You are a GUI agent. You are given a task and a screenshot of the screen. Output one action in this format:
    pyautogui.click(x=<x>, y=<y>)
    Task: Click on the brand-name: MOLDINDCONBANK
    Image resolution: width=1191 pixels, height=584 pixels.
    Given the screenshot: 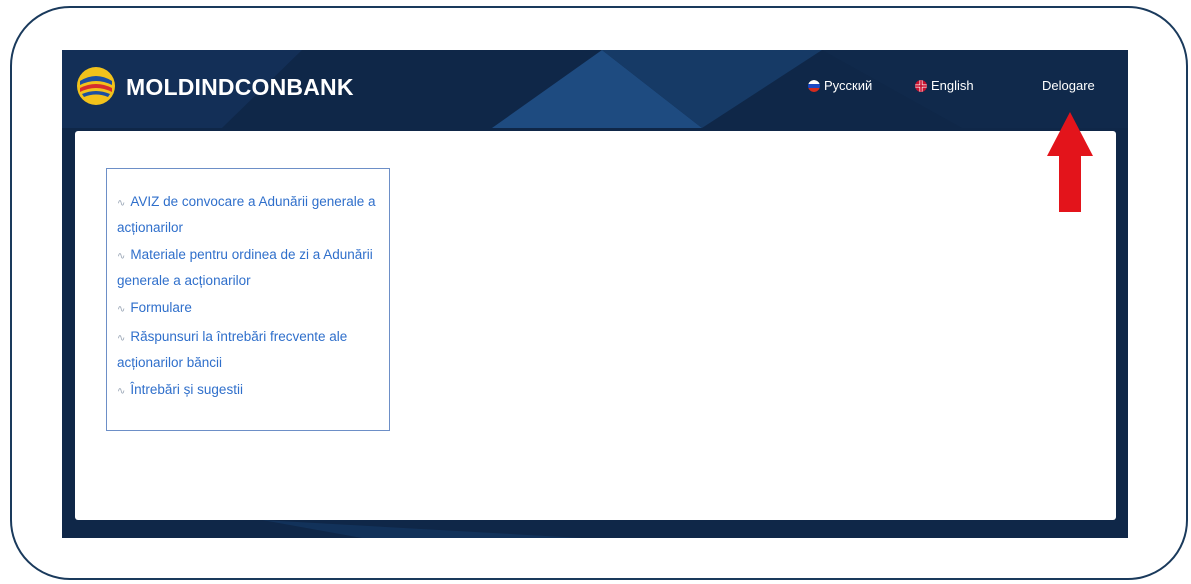 What is the action you would take?
    pyautogui.click(x=240, y=87)
    